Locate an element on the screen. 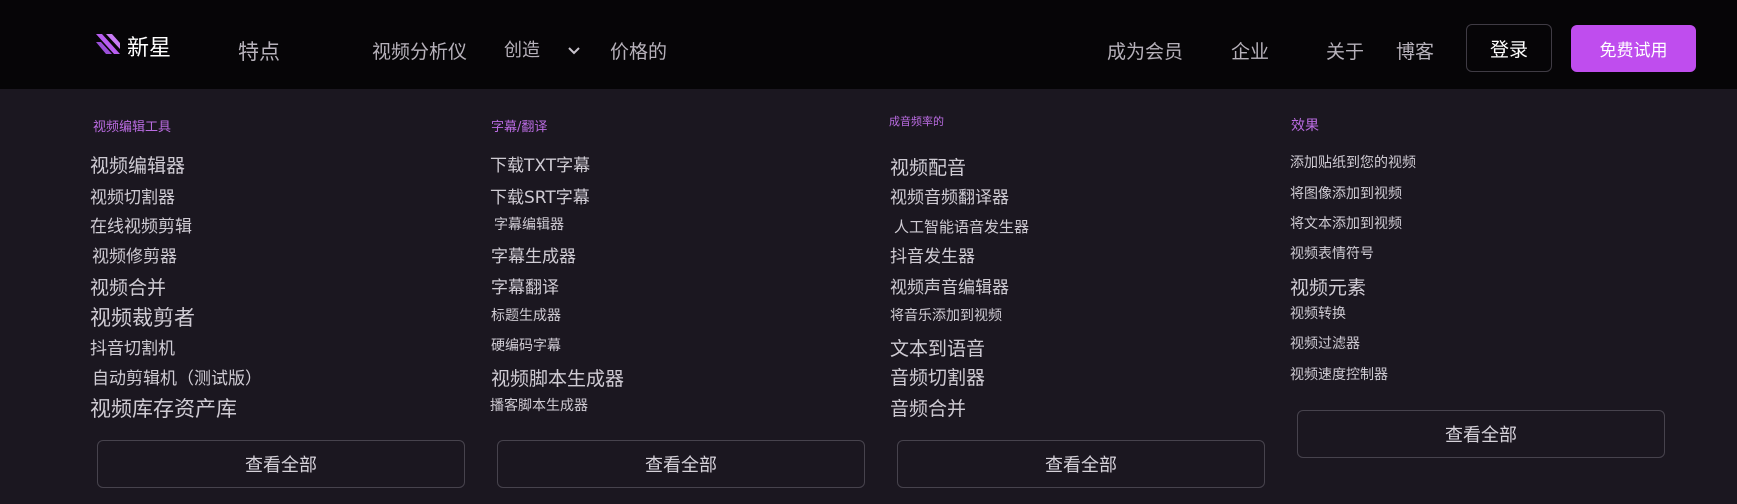  column-heading-audio: 成音频率的 is located at coordinates (916, 121).